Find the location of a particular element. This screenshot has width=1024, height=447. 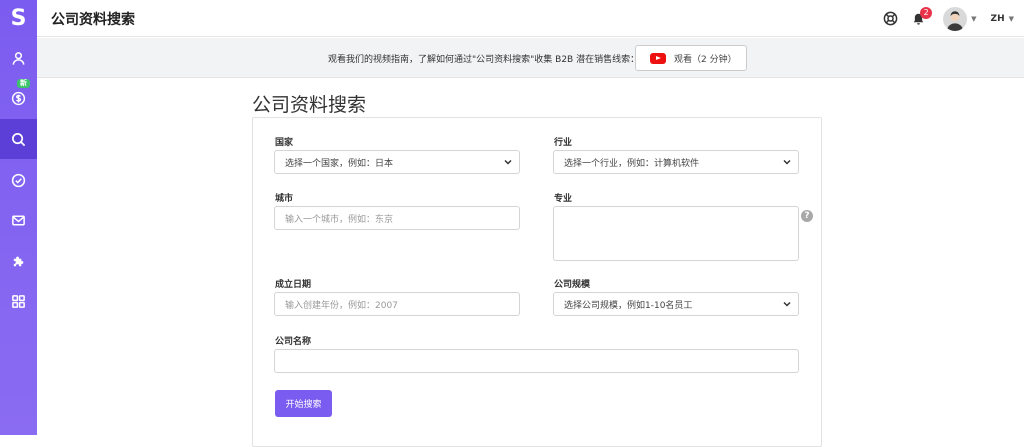

user-icon is located at coordinates (18, 58).